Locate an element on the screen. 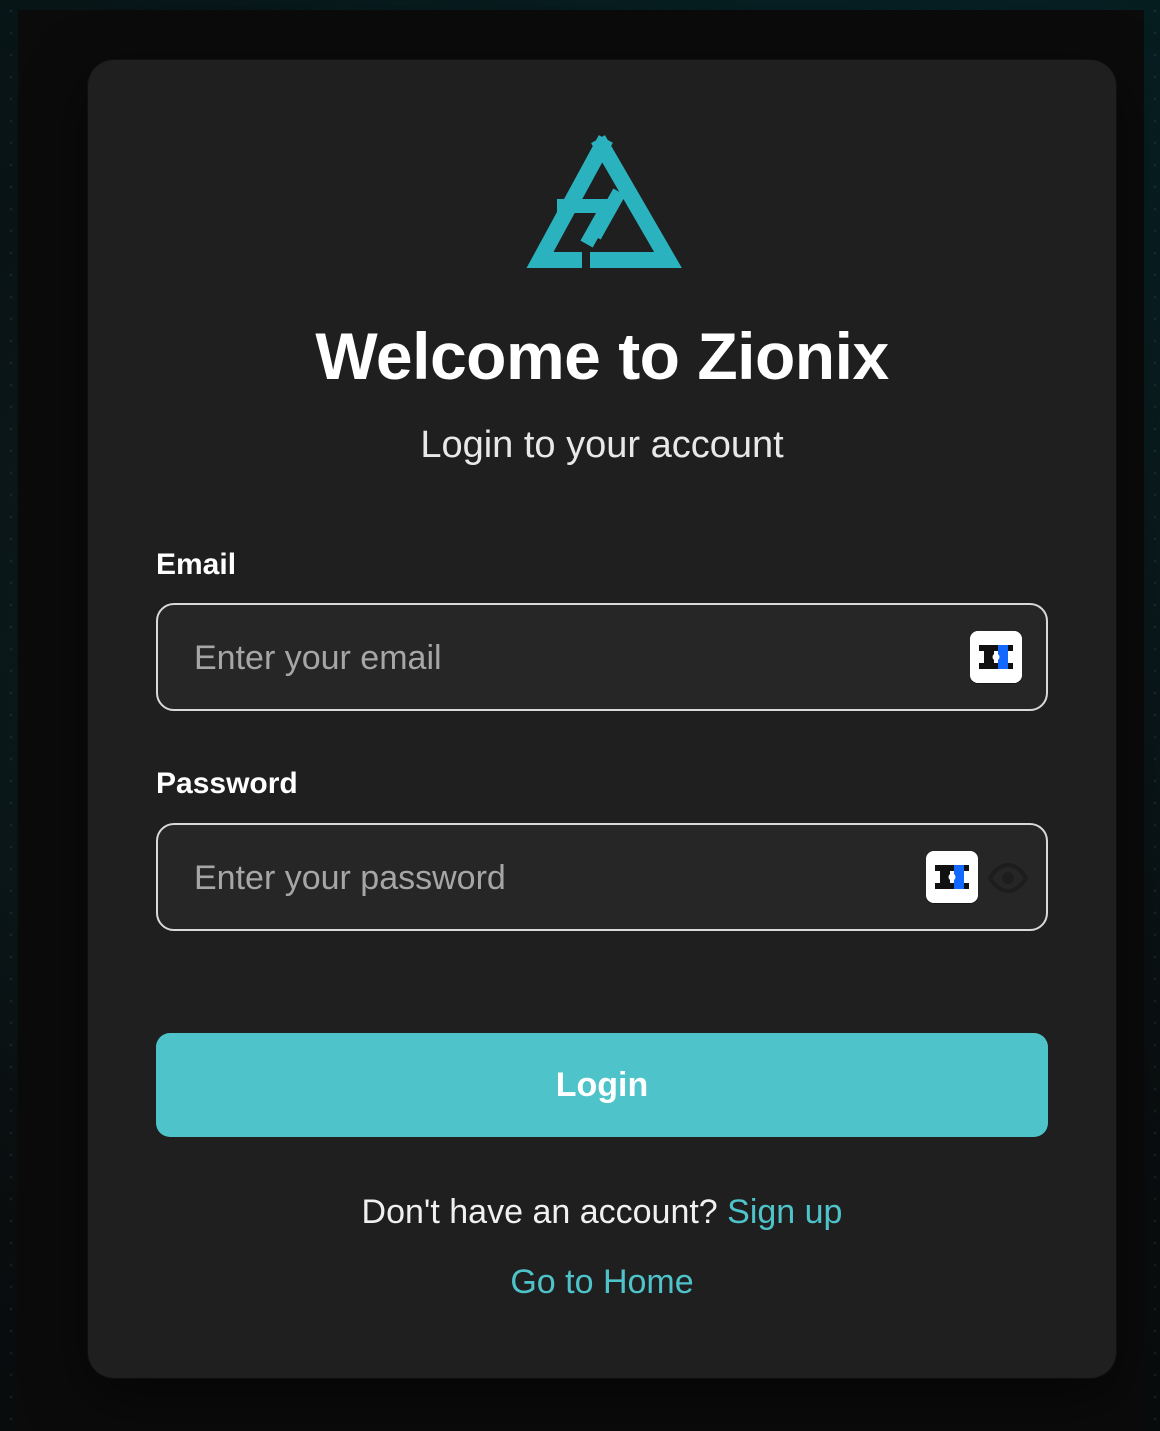  email-field-container is located at coordinates (602, 657).